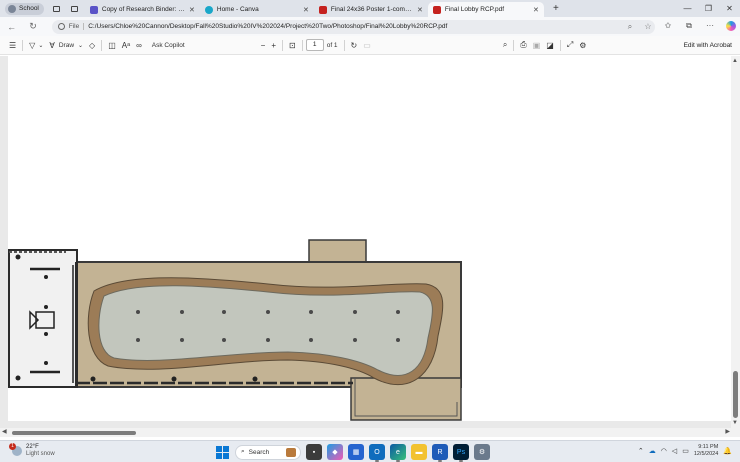  Describe the element at coordinates (29, 8) in the screenshot. I see `profile-label: School` at that location.